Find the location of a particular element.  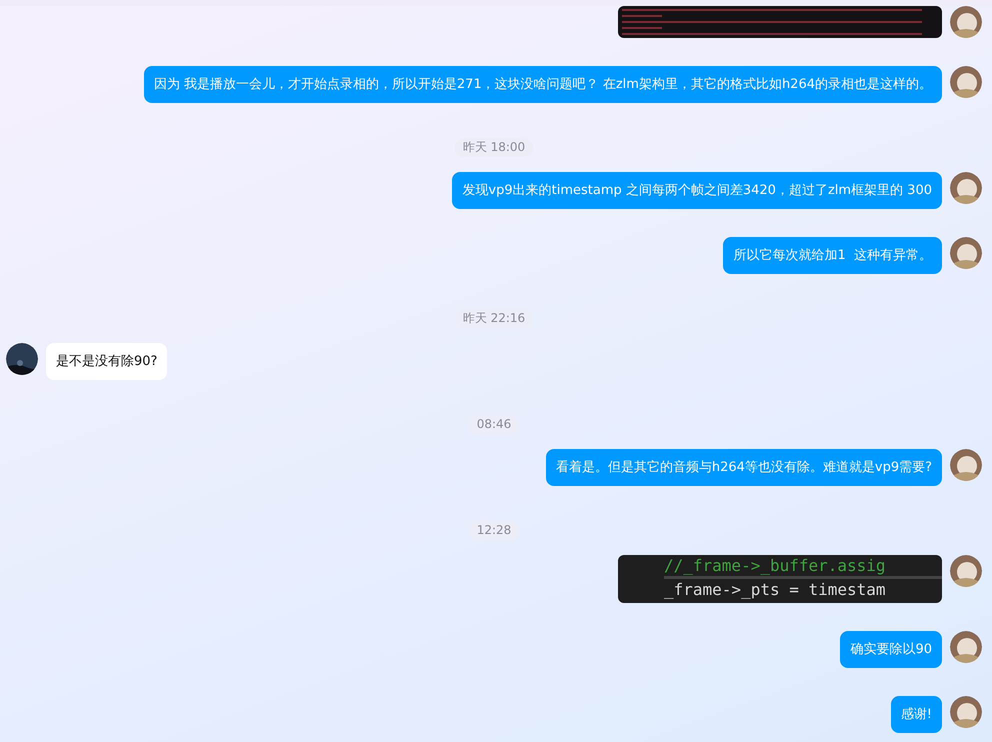

timestamp: 昨天 18:00 is located at coordinates (494, 147).